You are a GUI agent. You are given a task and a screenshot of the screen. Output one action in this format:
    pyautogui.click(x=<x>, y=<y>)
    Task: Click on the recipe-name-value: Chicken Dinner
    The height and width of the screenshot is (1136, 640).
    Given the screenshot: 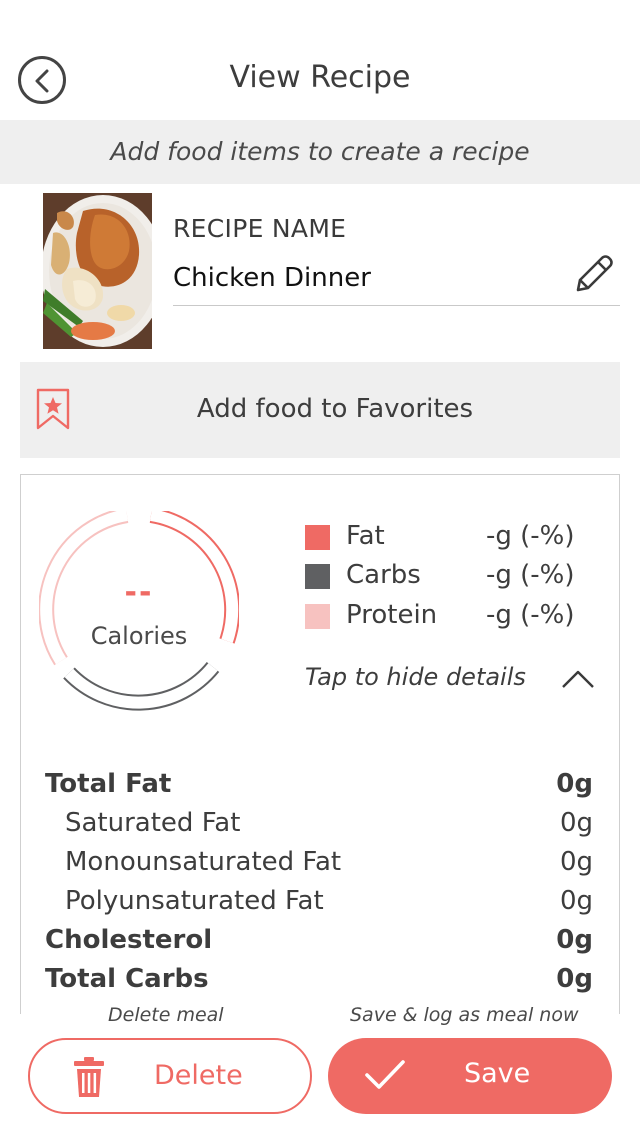 What is the action you would take?
    pyautogui.click(x=272, y=278)
    